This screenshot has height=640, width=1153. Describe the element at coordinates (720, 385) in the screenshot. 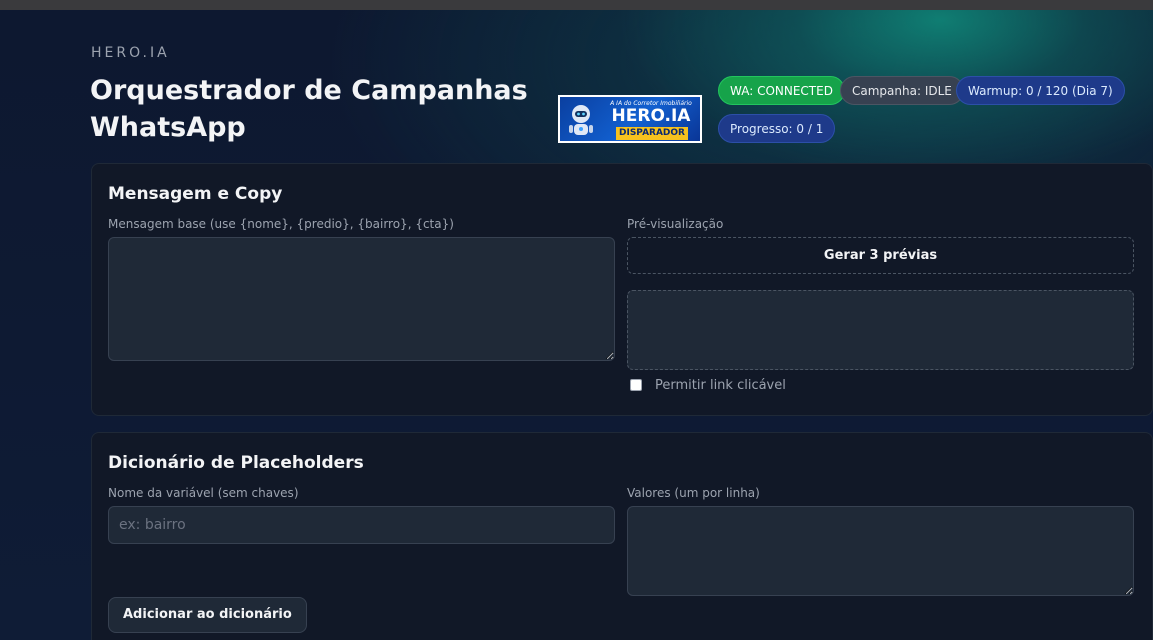

I see `allow-link-label: Permitir link clicável` at that location.